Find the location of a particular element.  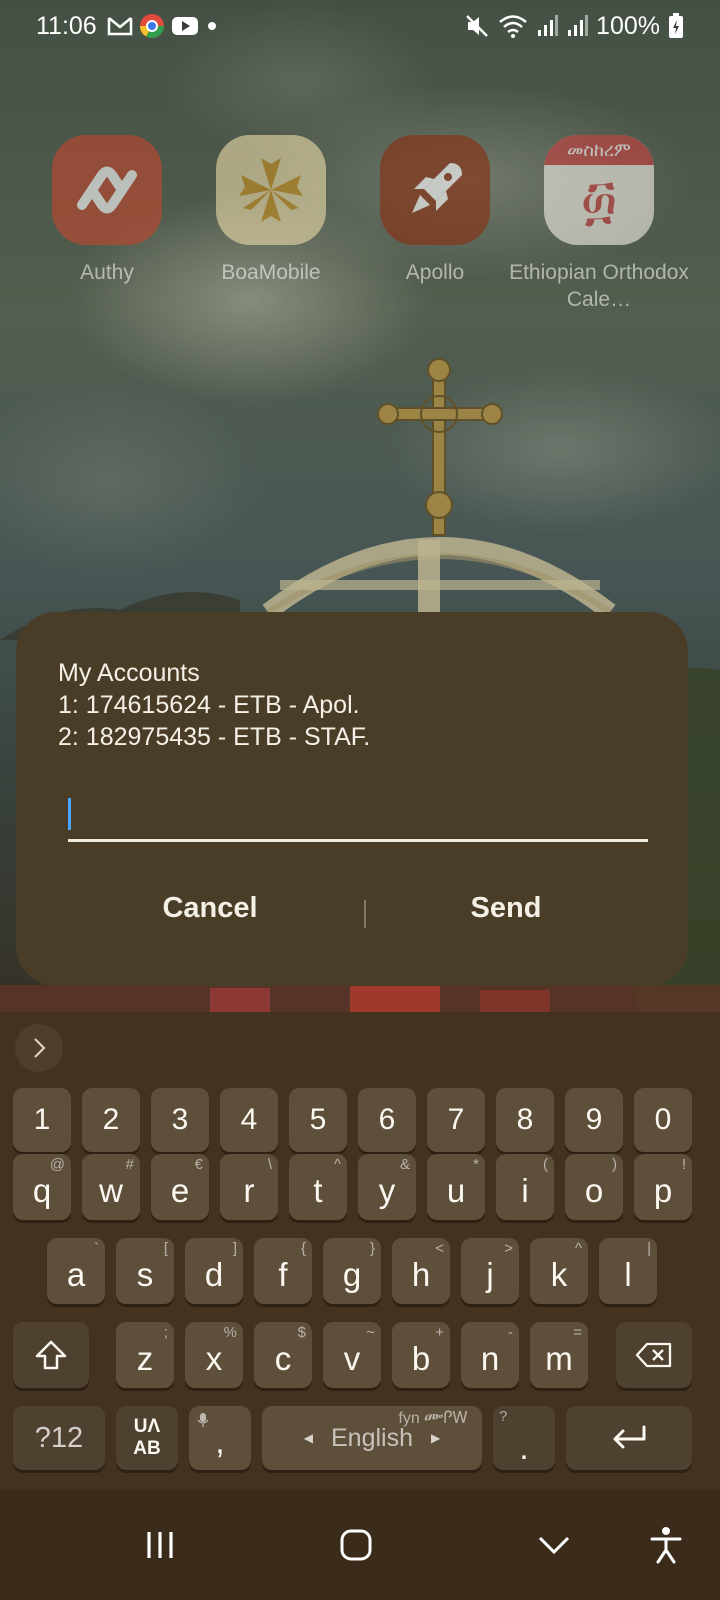

key-1: 1 is located at coordinates (42, 1120).